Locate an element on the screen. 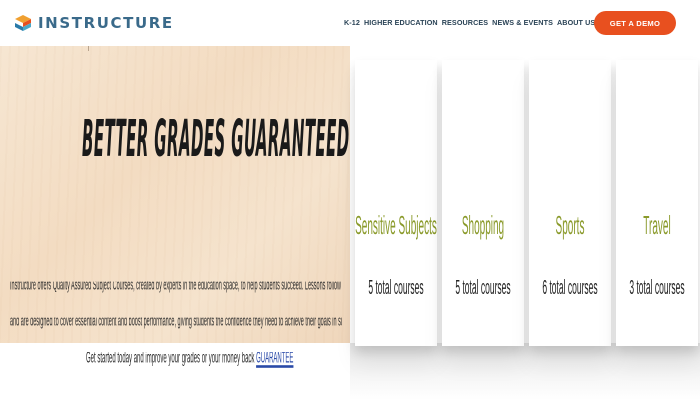 The width and height of the screenshot is (700, 400). nav-higher-education: HIGHER EDUCATION is located at coordinates (401, 22).